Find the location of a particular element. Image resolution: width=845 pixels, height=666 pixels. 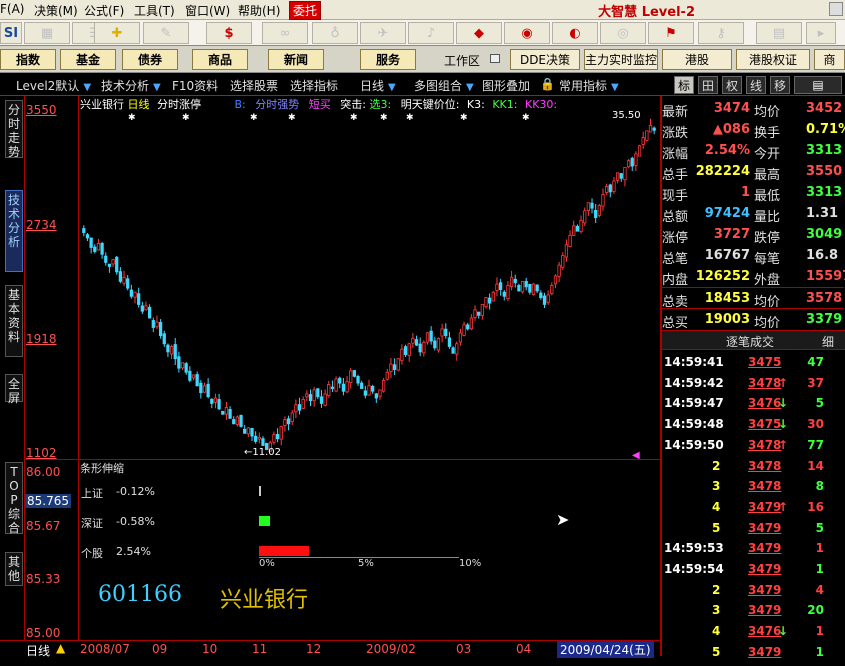

si-button: SI is located at coordinates (11, 33).